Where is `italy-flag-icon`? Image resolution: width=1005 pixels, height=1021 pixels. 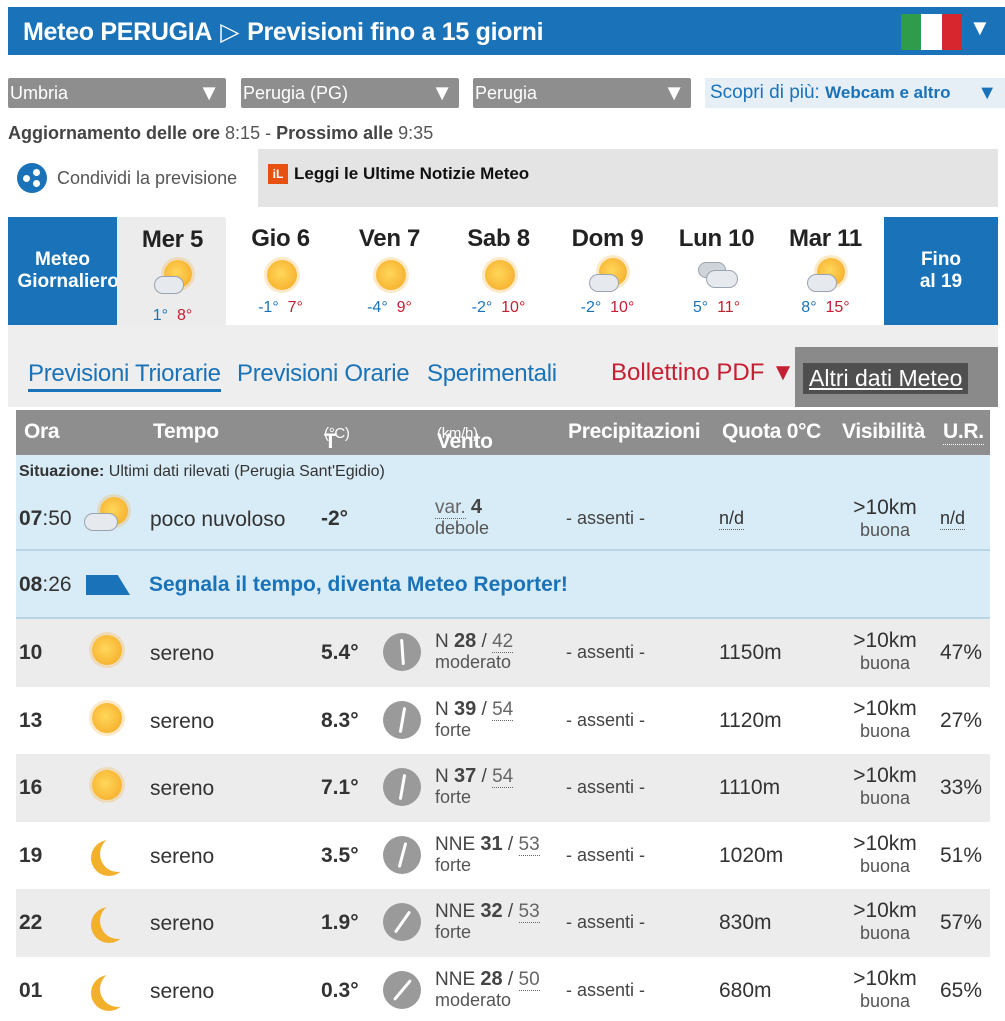
italy-flag-icon is located at coordinates (931, 32).